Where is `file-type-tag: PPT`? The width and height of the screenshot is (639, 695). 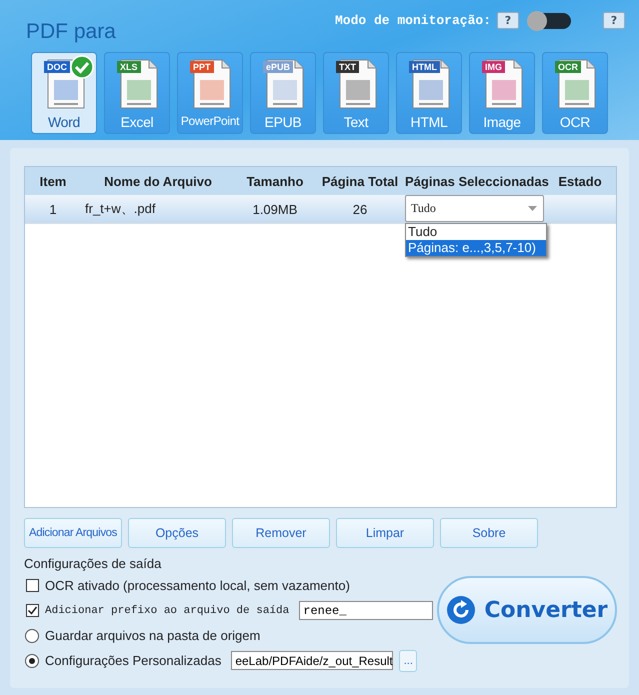 file-type-tag: PPT is located at coordinates (202, 67).